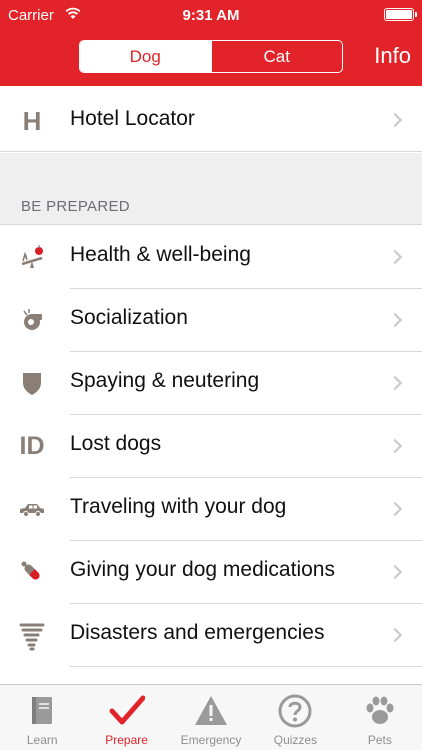 This screenshot has height=750, width=422. Describe the element at coordinates (127, 710) in the screenshot. I see `checkmark-icon` at that location.